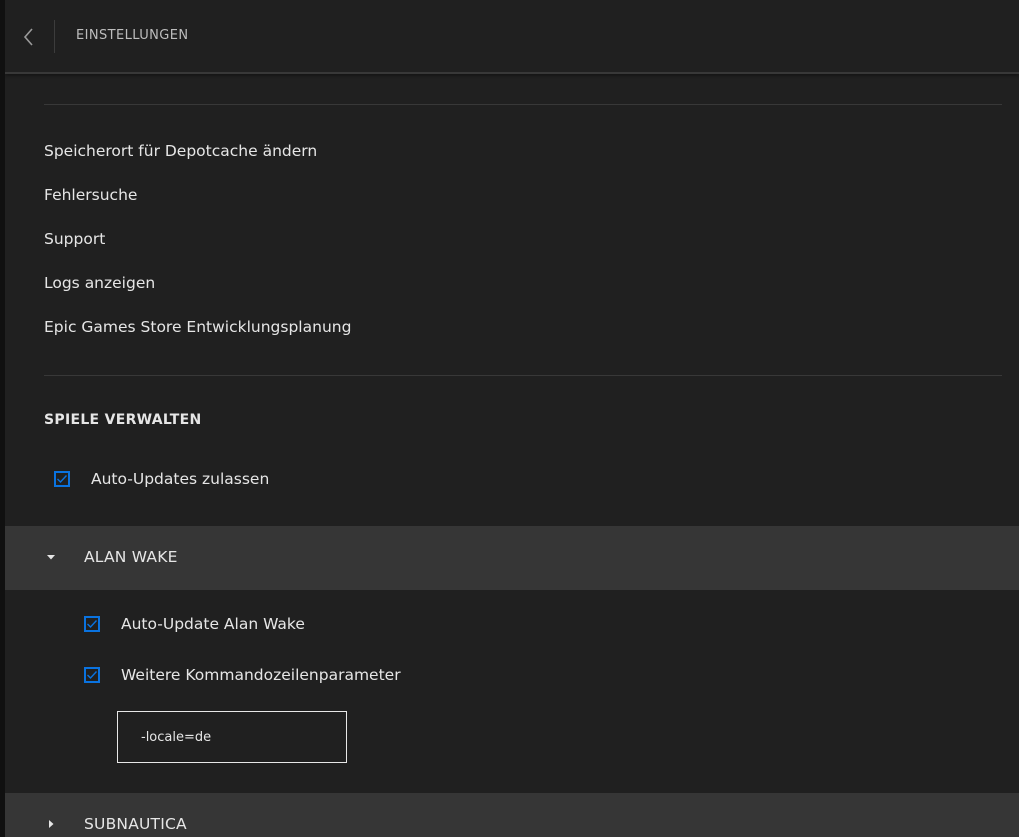  What do you see at coordinates (180, 151) in the screenshot?
I see `link-depotcache-location: Speicherort für Depotcache ändern` at bounding box center [180, 151].